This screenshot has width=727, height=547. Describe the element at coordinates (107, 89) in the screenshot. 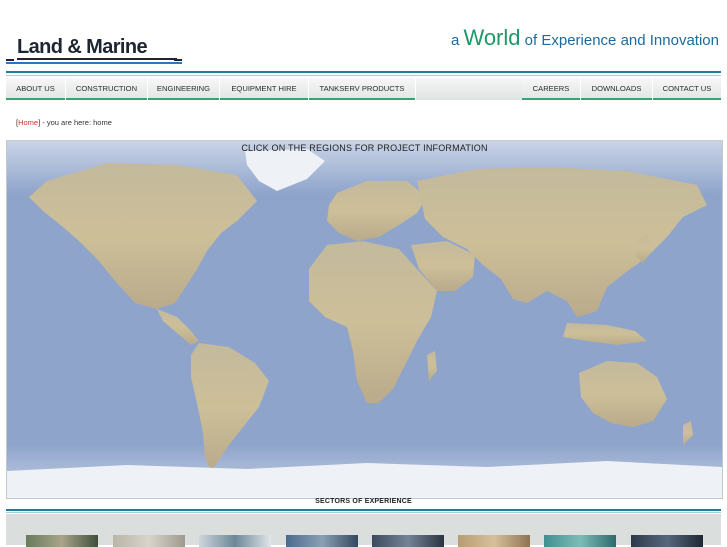

I see `nav-item-construction: Construction` at that location.